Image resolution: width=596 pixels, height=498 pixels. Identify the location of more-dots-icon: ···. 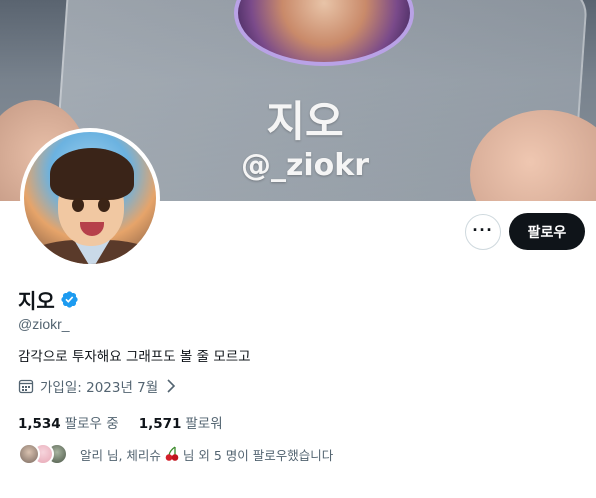
(483, 230).